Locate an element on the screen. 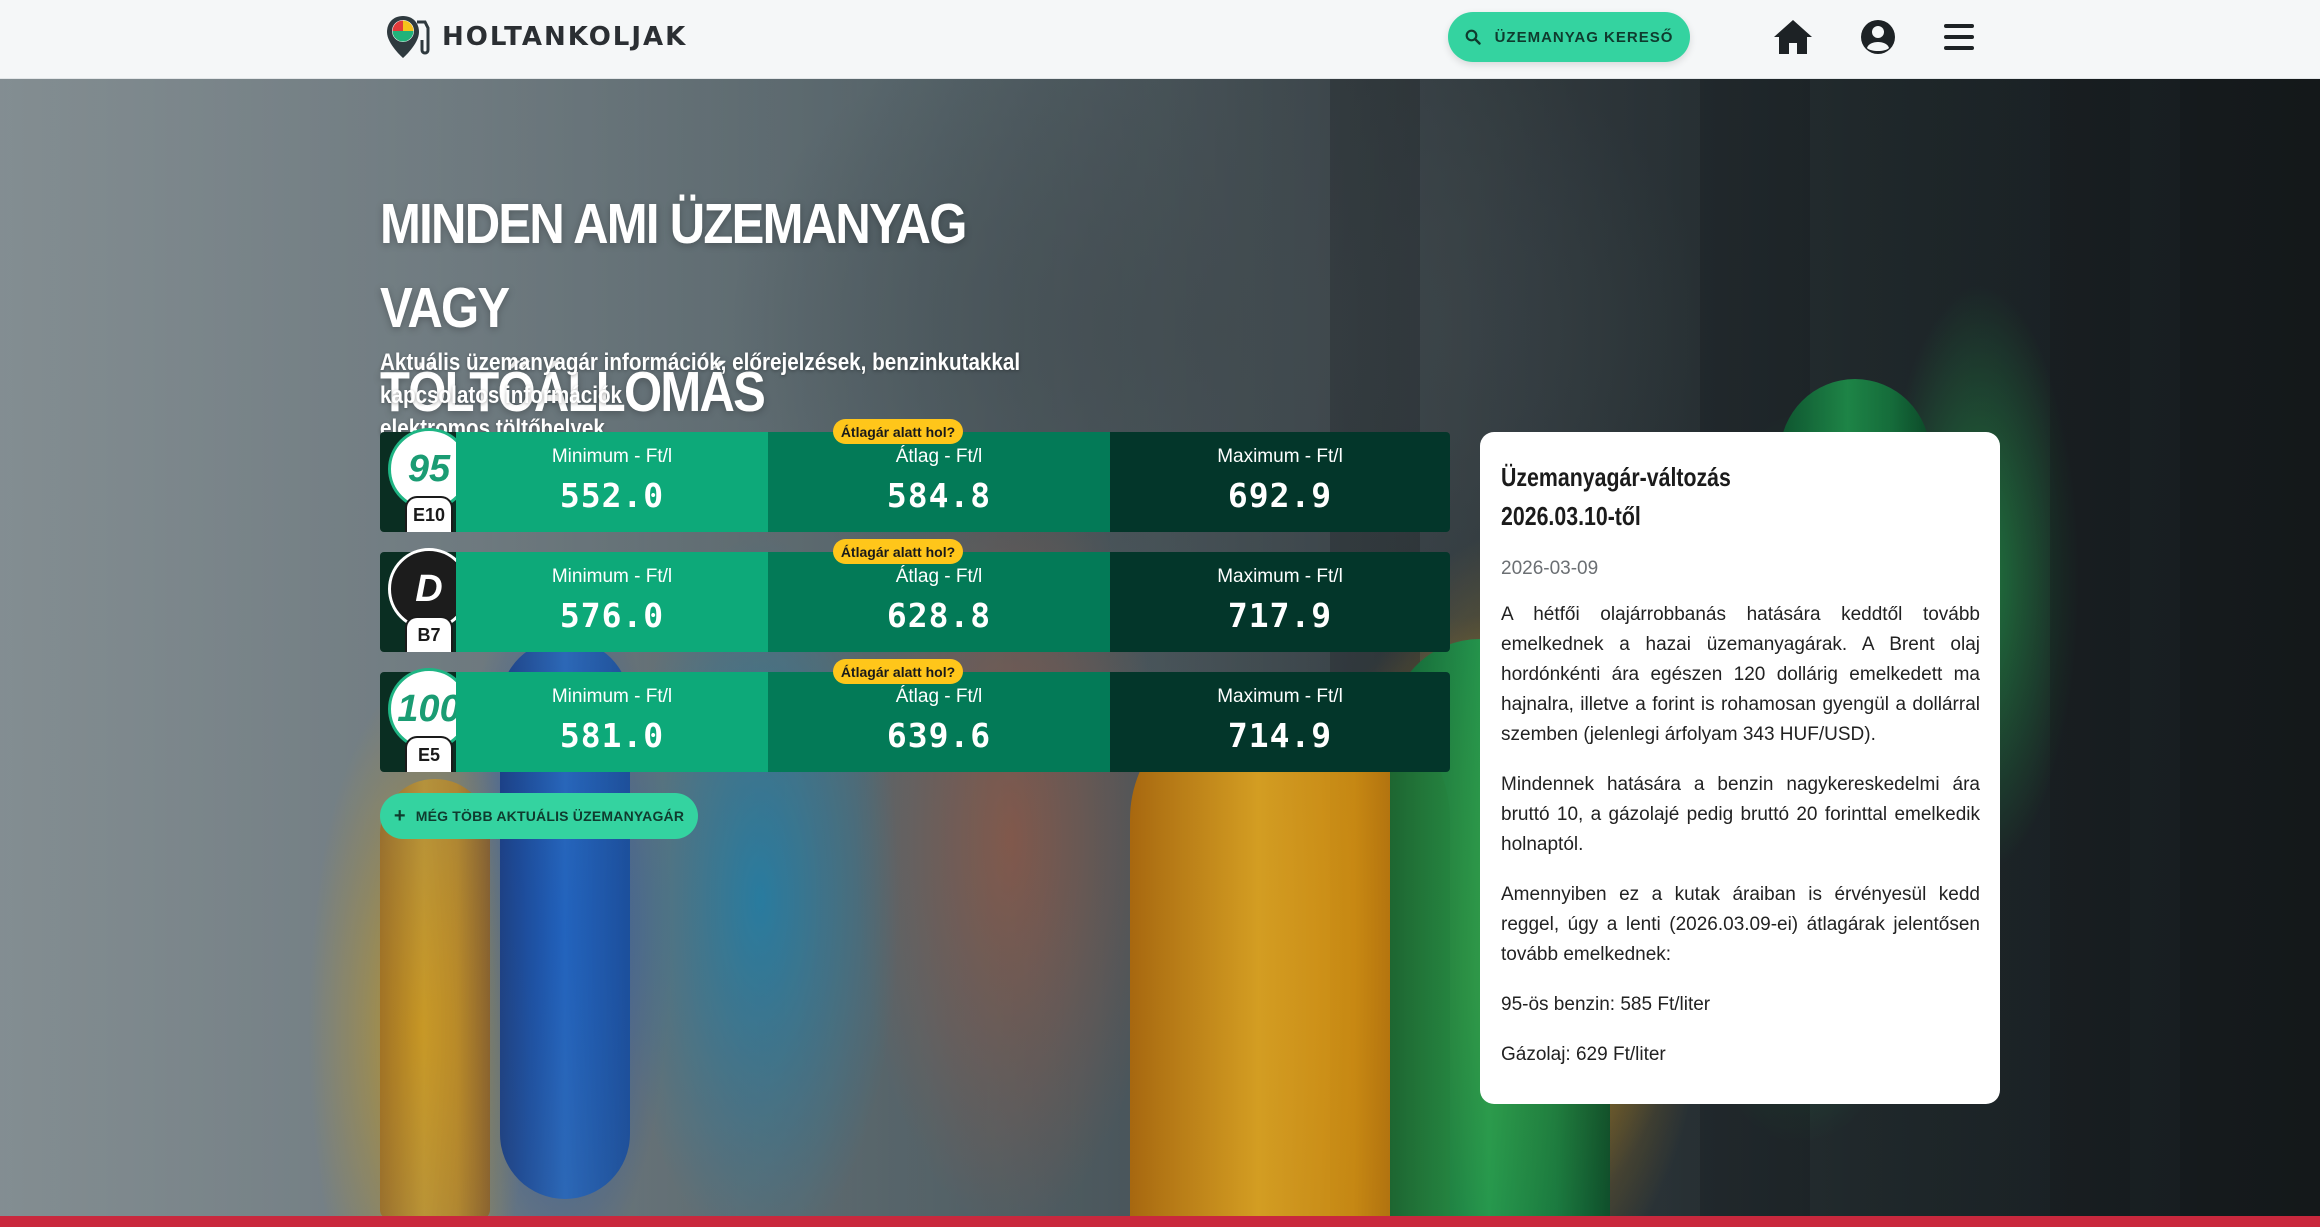 The height and width of the screenshot is (1227, 2320). news-paragraph: Gázolaj: 629 Ft/liter is located at coordinates (1583, 1054).